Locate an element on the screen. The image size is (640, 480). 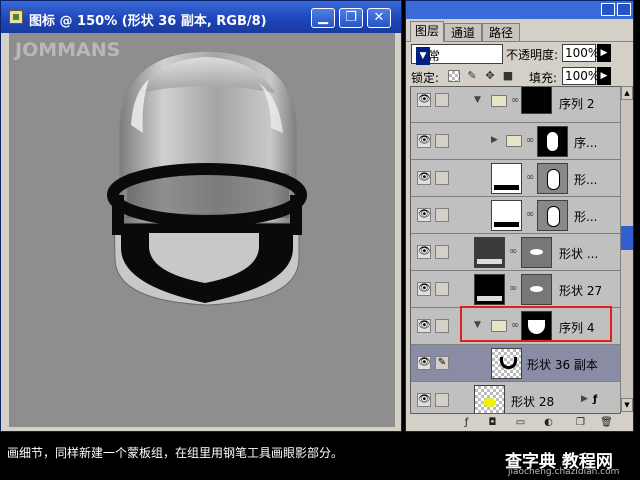
expand-triangle-icon: ▼ is located at coordinates (477, 100).